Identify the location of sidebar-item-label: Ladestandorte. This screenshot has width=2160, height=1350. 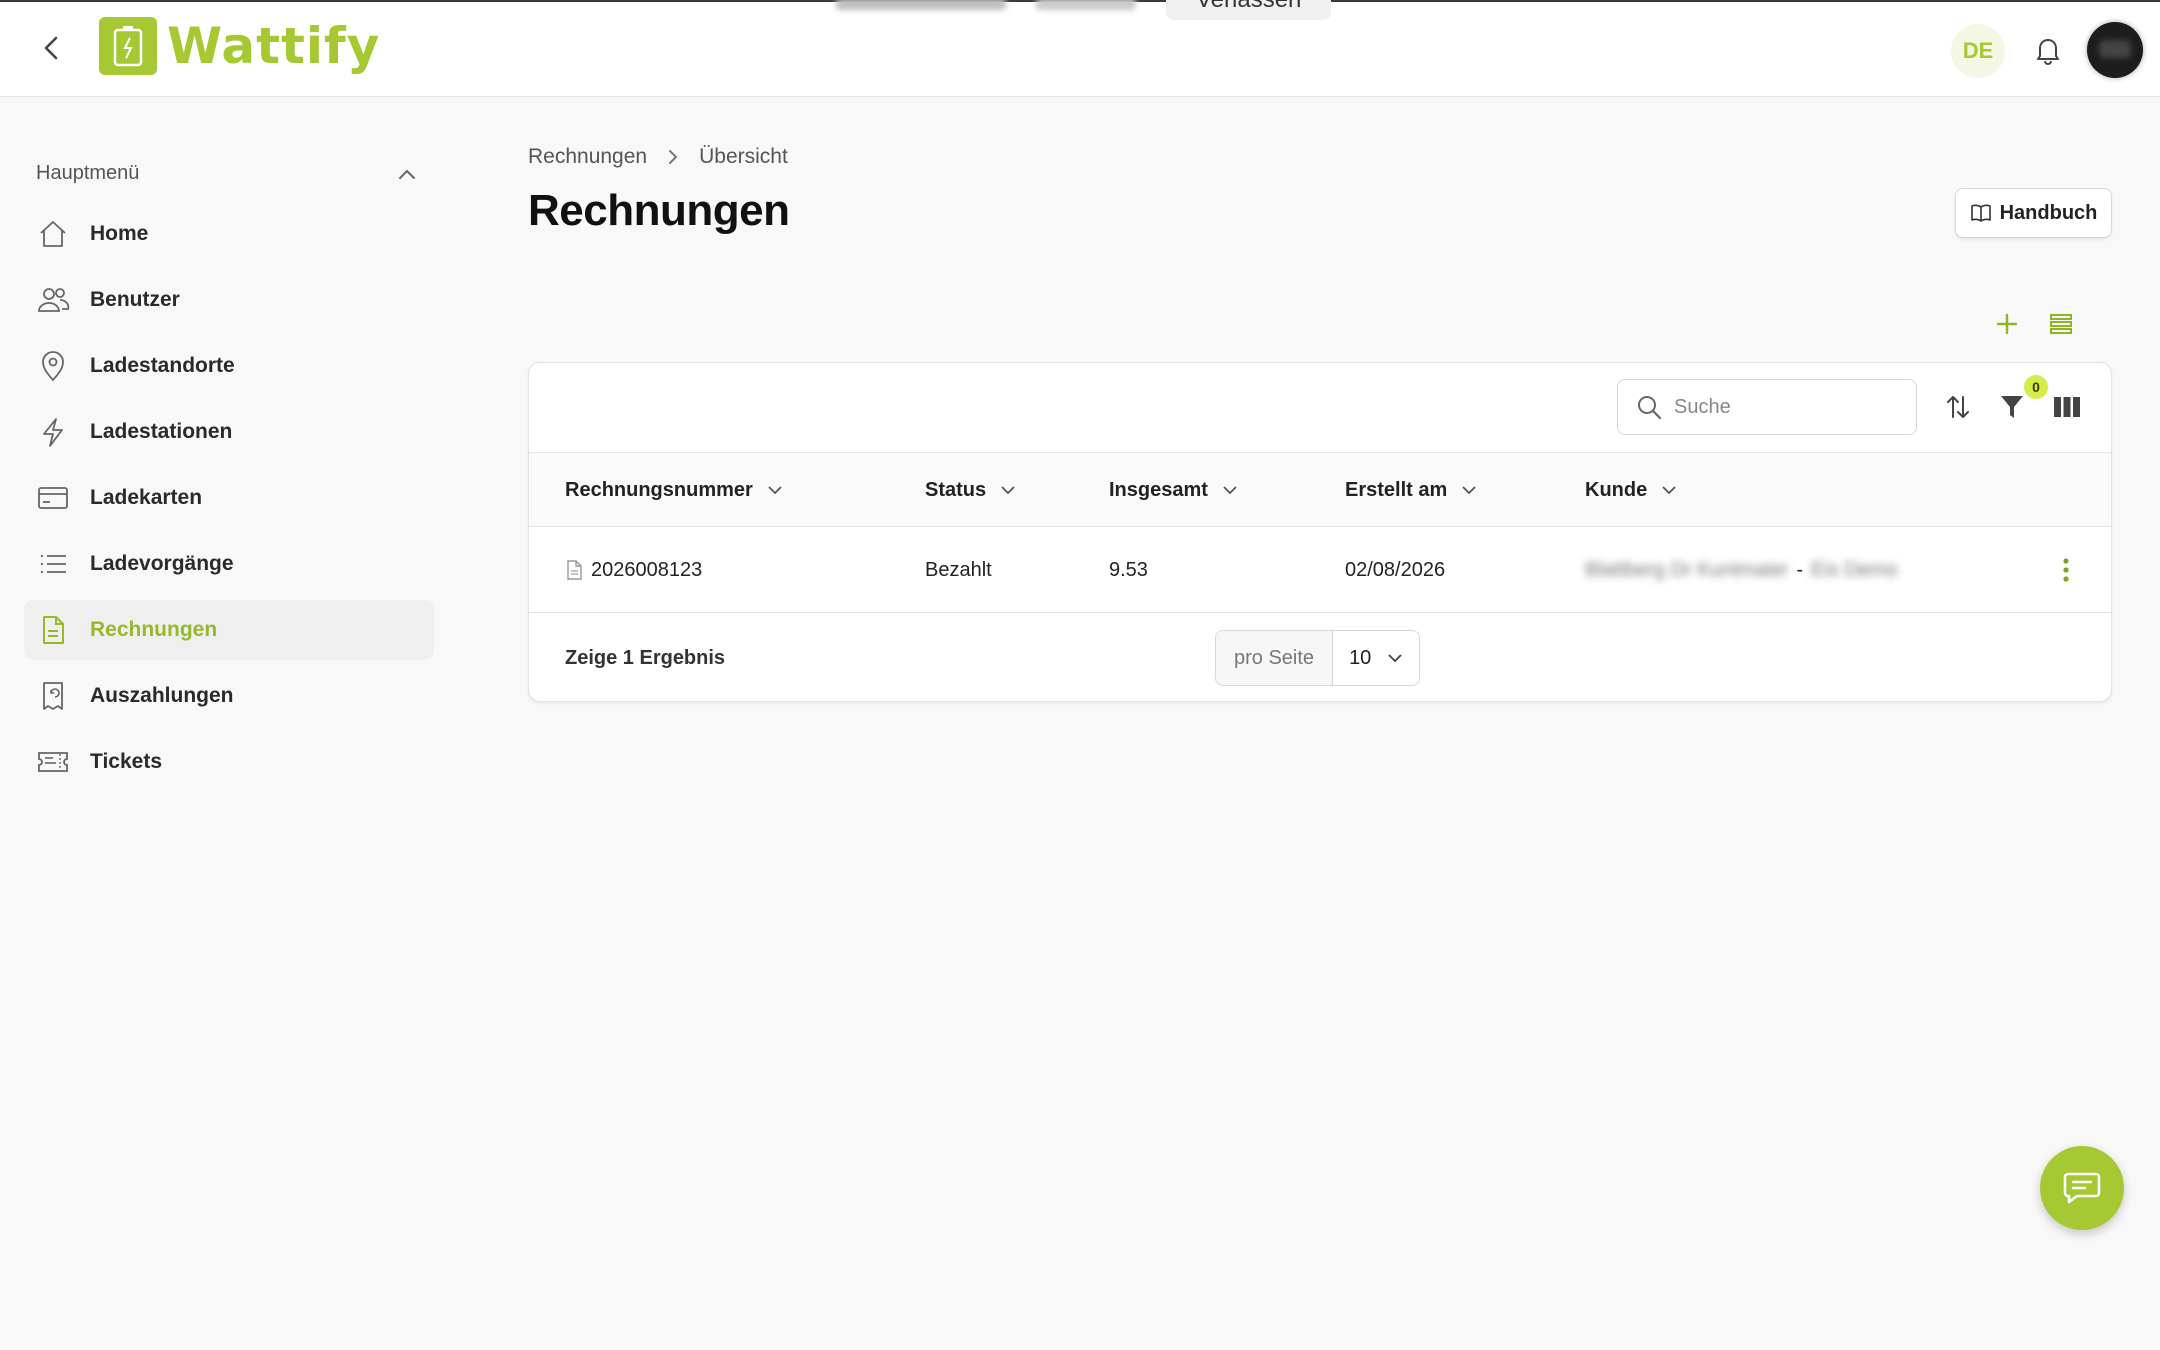
(162, 365).